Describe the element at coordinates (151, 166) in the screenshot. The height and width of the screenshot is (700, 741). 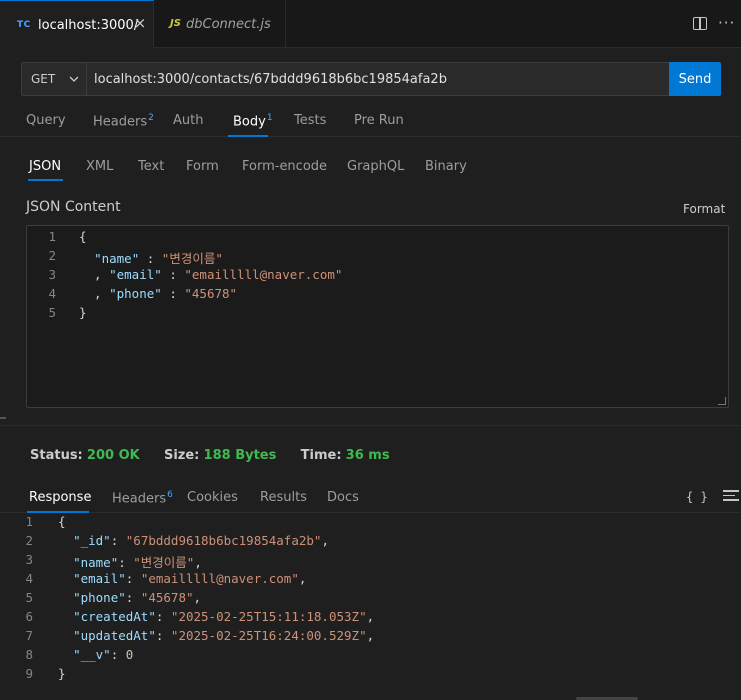
I see `body-tab-text: Text` at that location.